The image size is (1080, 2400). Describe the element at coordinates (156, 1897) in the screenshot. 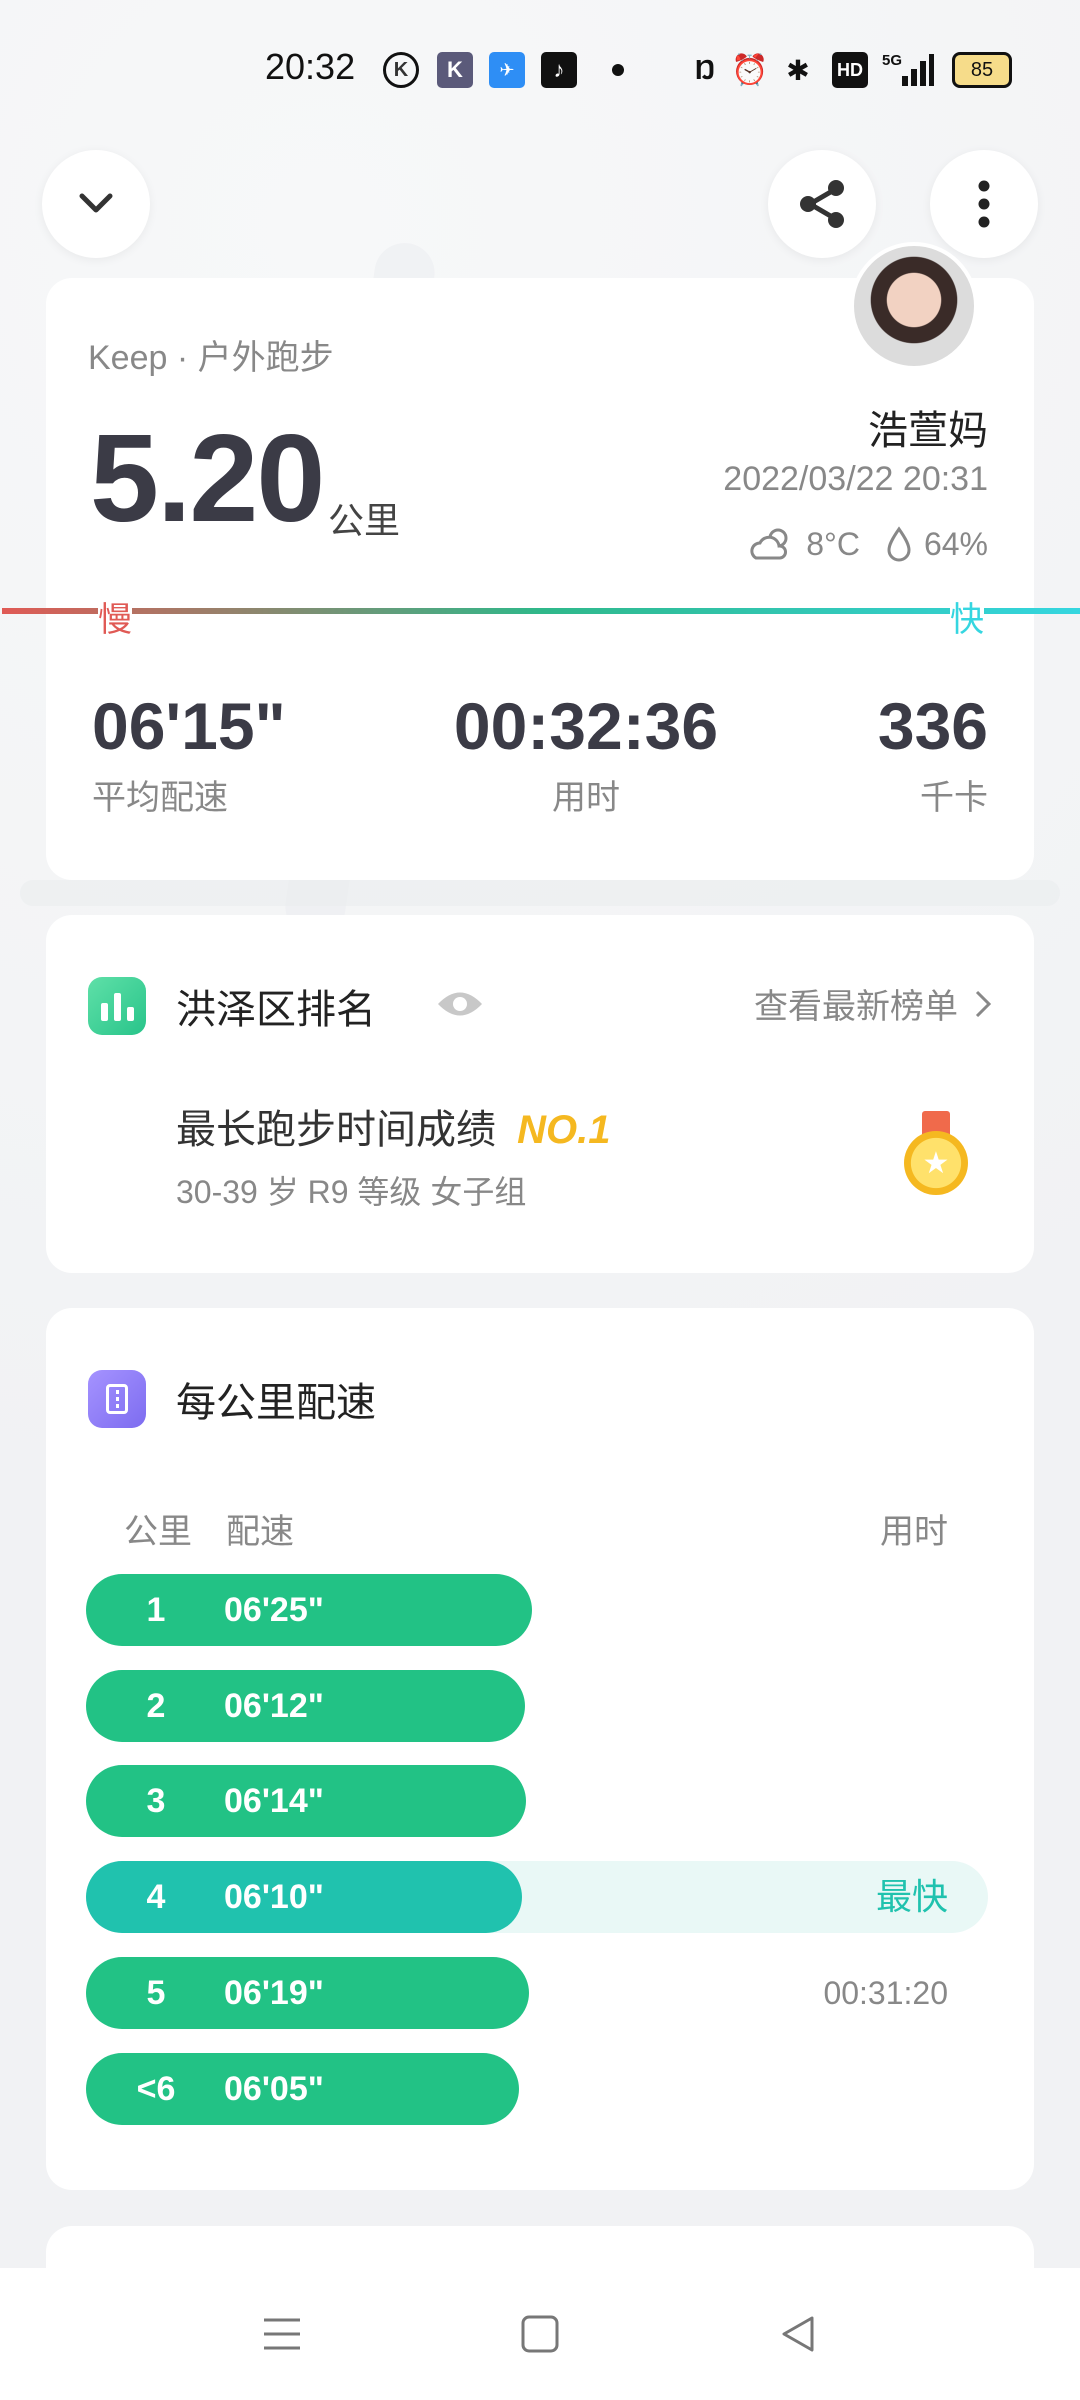

I see `pace-km: 4` at that location.